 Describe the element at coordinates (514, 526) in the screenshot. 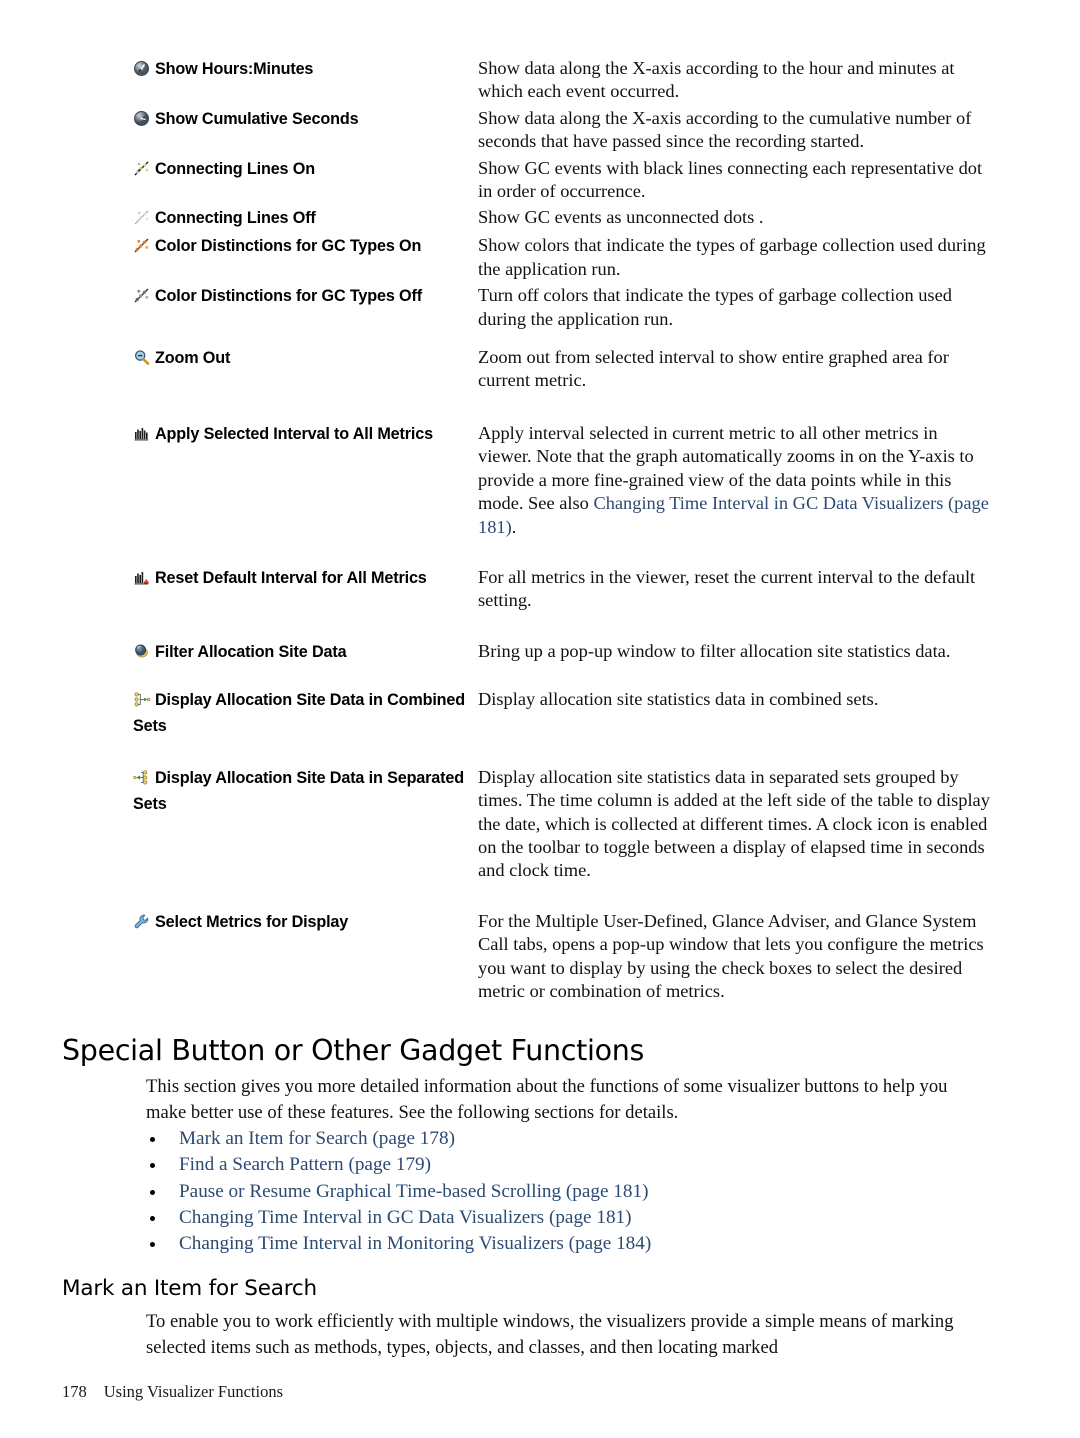

I see `description-text-suffix: .` at that location.